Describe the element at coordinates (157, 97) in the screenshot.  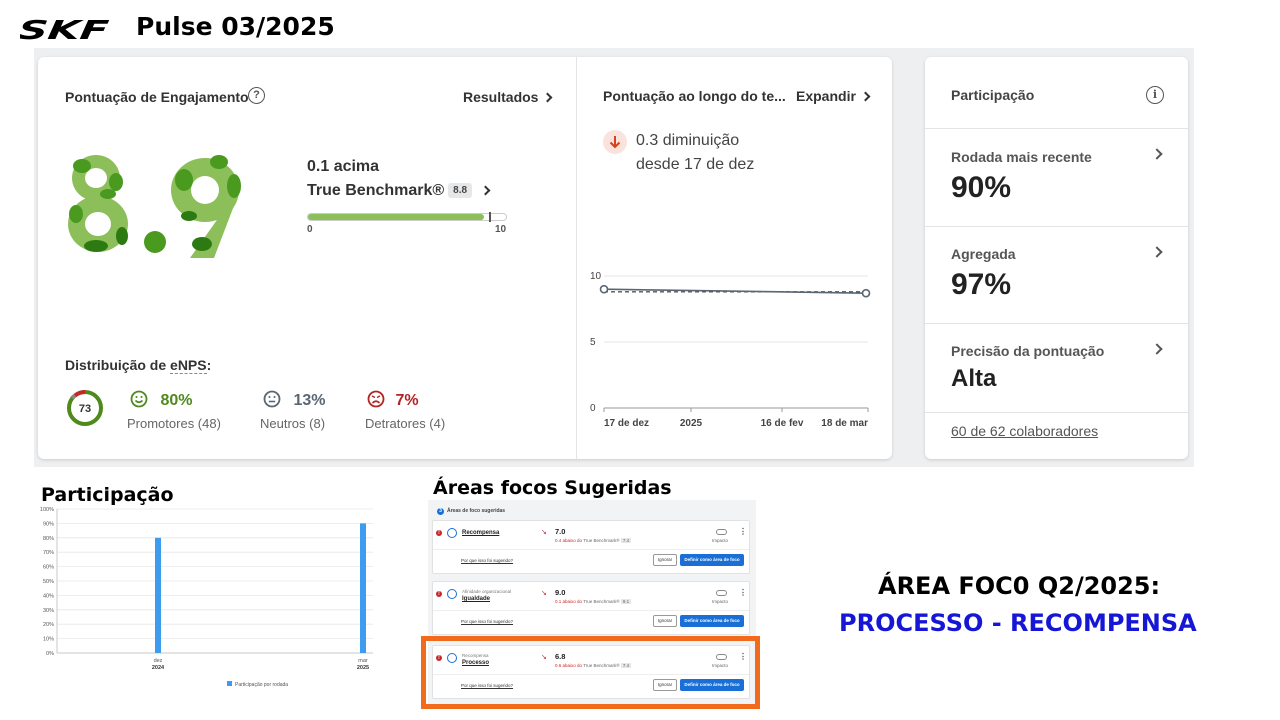
I see `engagement-title: Pontuação de Engajamento` at that location.